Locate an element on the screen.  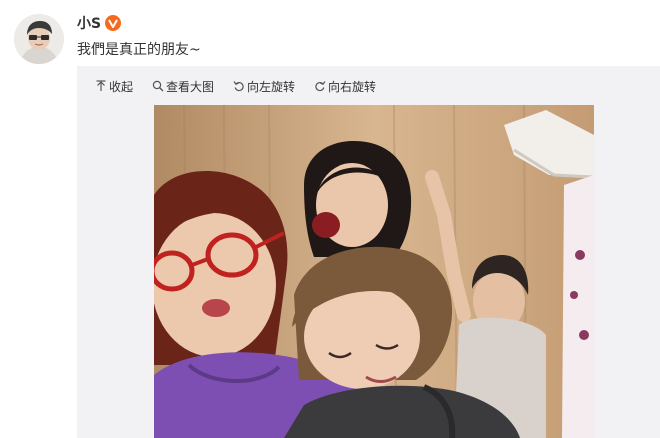
rotate-right-label: 向右旋转 is located at coordinates (352, 86).